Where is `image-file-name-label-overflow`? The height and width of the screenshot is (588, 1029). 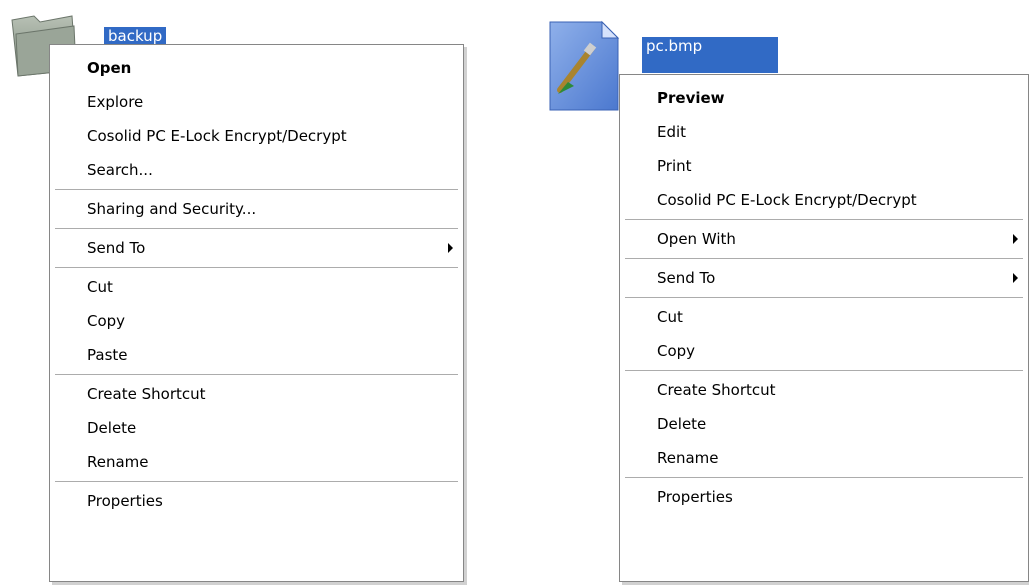 image-file-name-label-overflow is located at coordinates (710, 64).